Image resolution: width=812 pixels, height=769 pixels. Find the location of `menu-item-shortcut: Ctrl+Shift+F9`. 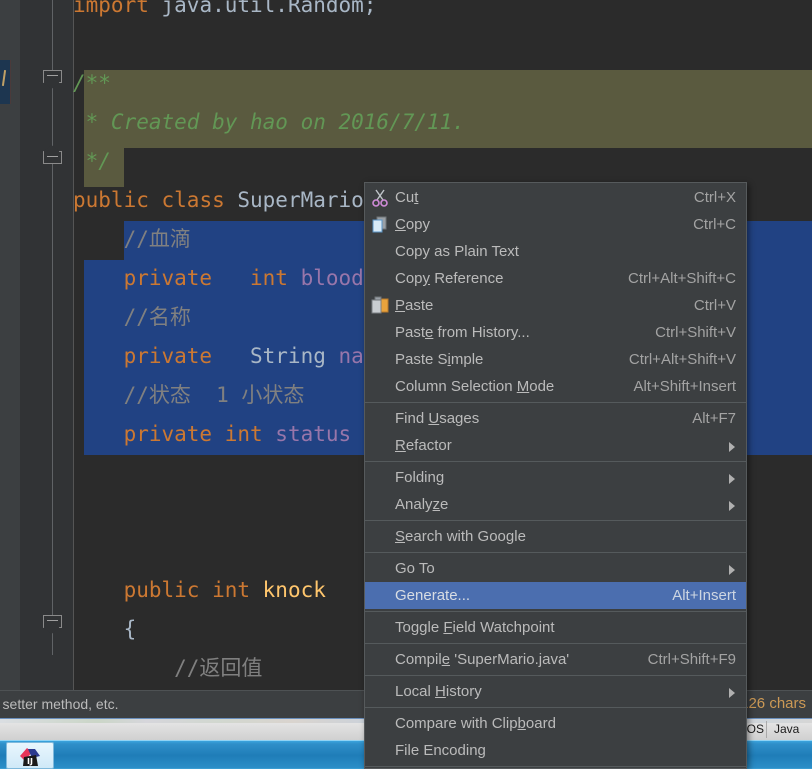

menu-item-shortcut: Ctrl+Shift+F9 is located at coordinates (691, 659).